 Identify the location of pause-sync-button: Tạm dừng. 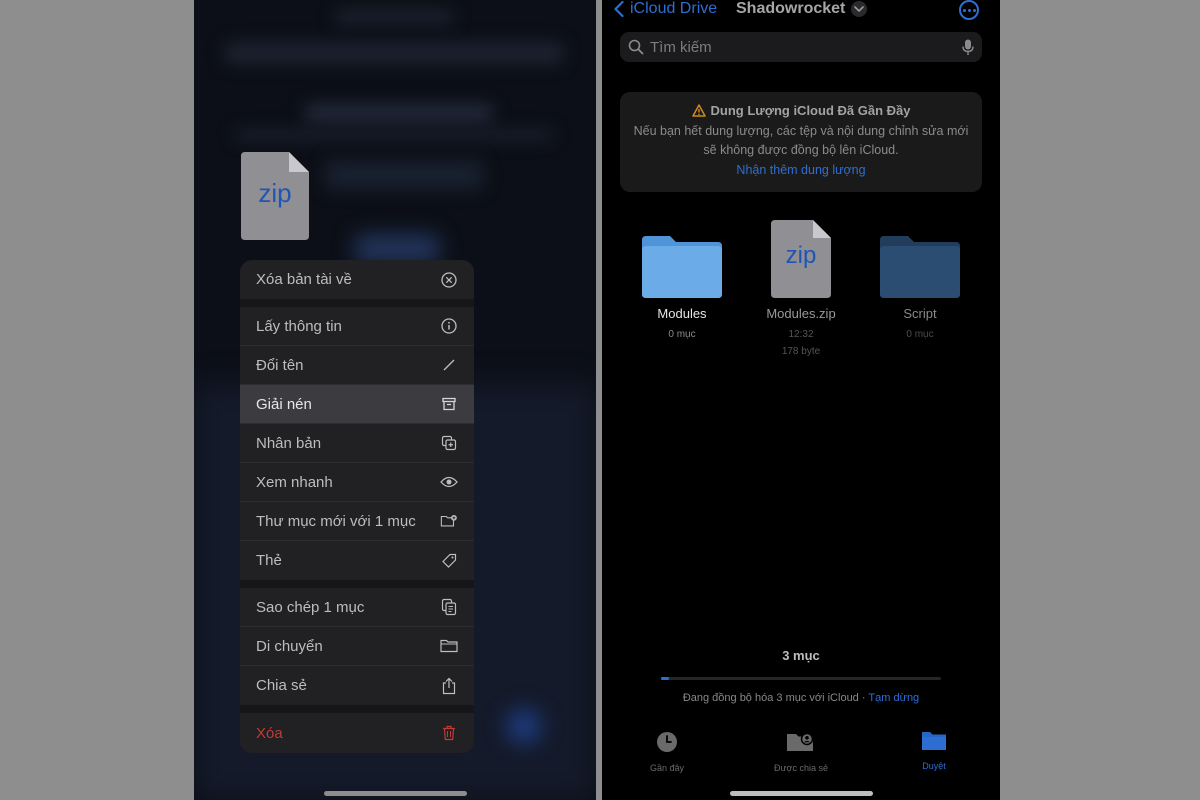
(893, 698).